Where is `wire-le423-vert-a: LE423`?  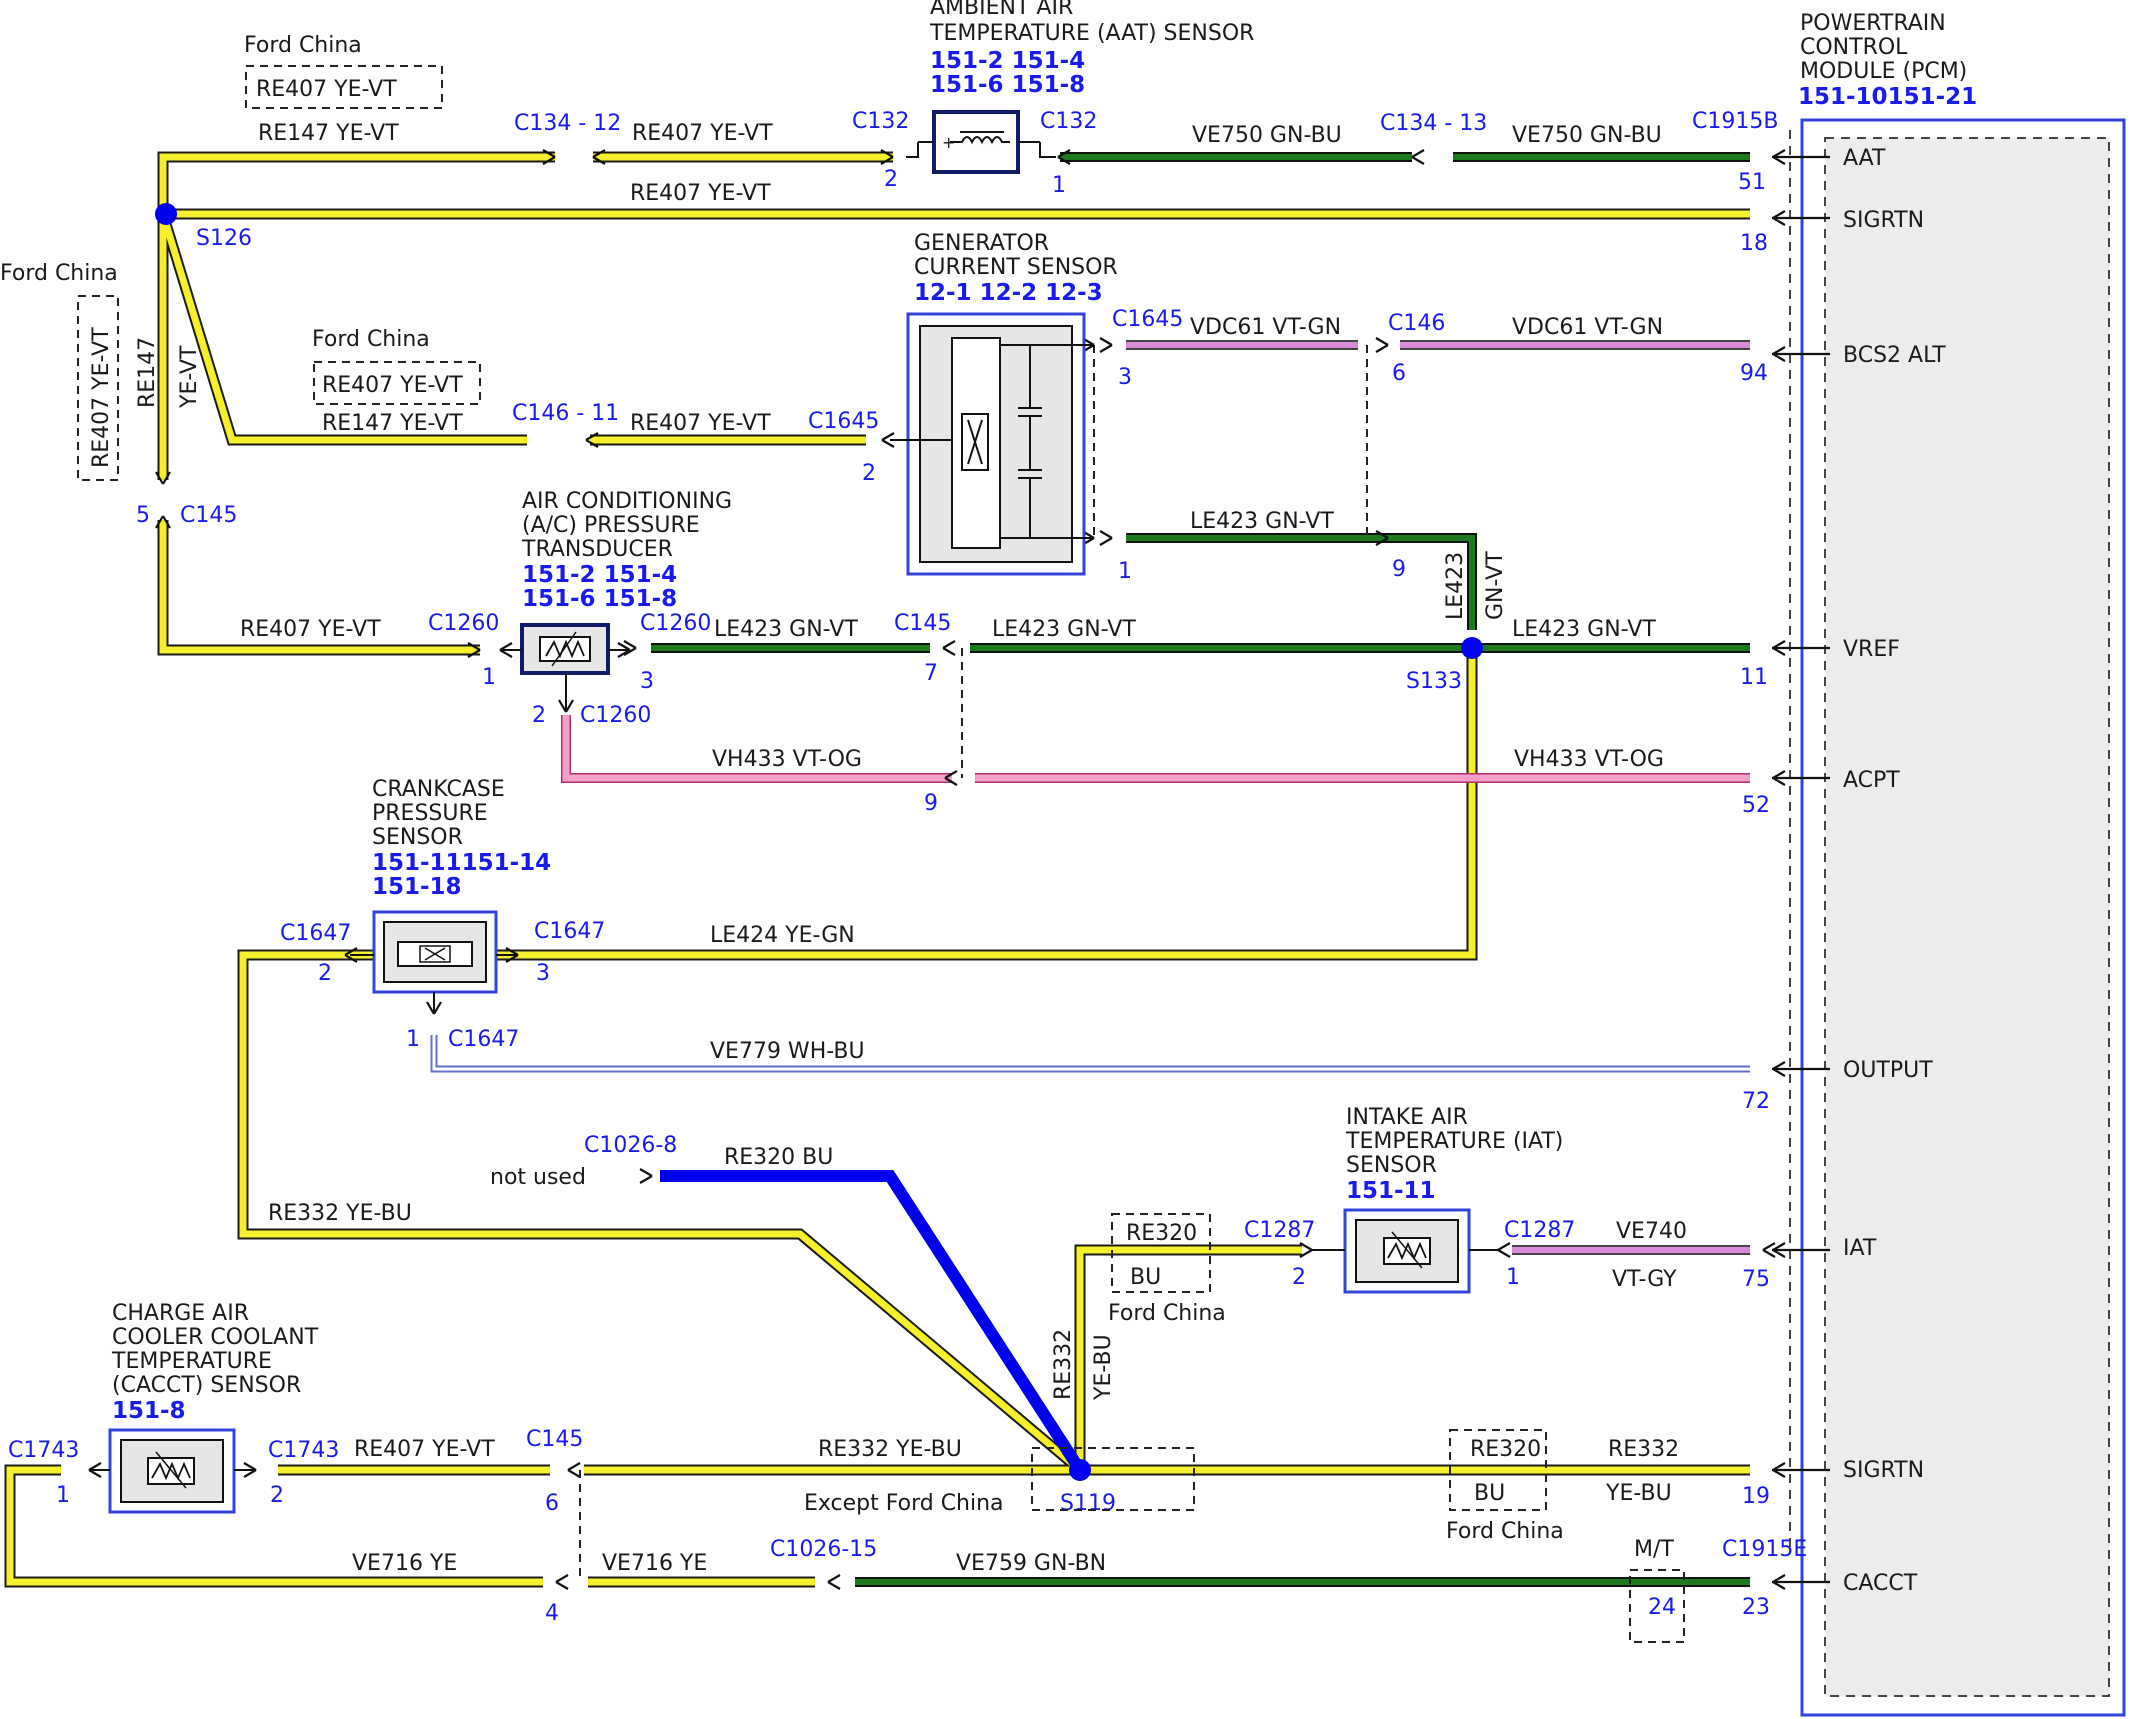
wire-le423-vert-a: LE423 is located at coordinates (1455, 586).